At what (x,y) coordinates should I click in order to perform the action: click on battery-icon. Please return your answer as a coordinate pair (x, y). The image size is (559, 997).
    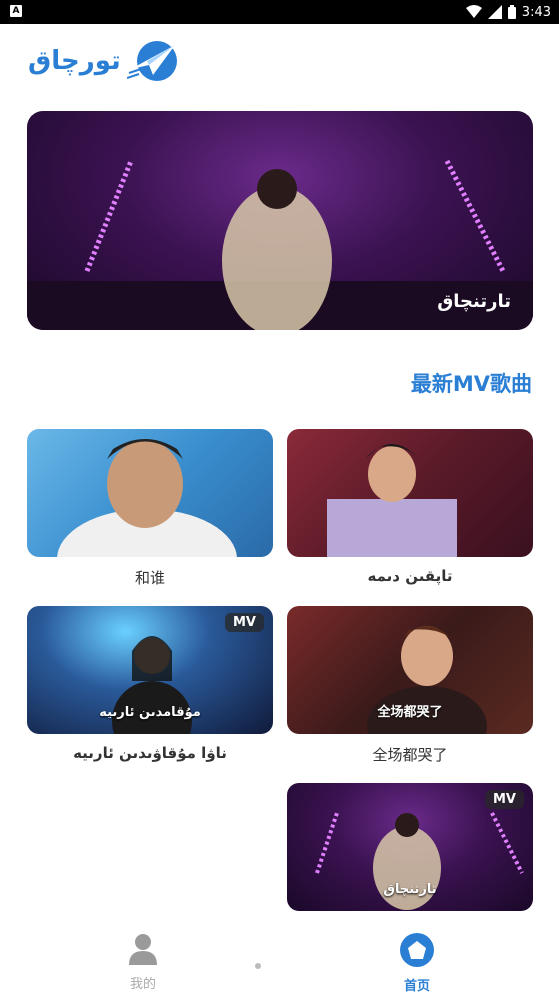
    Looking at the image, I should click on (511, 12).